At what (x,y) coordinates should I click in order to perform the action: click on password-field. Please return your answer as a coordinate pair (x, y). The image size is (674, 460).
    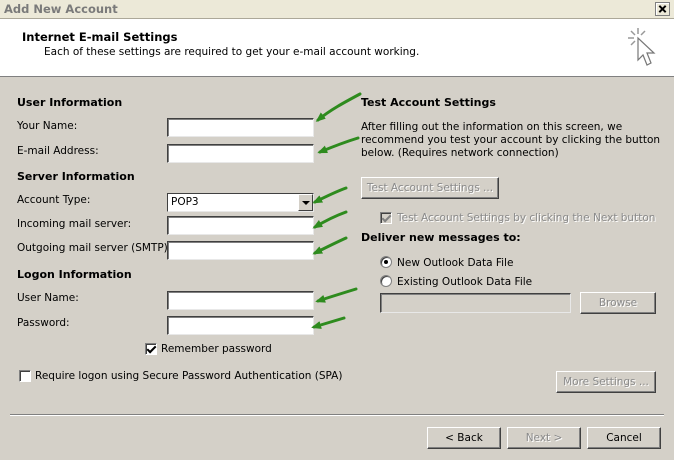
    Looking at the image, I should click on (240, 325).